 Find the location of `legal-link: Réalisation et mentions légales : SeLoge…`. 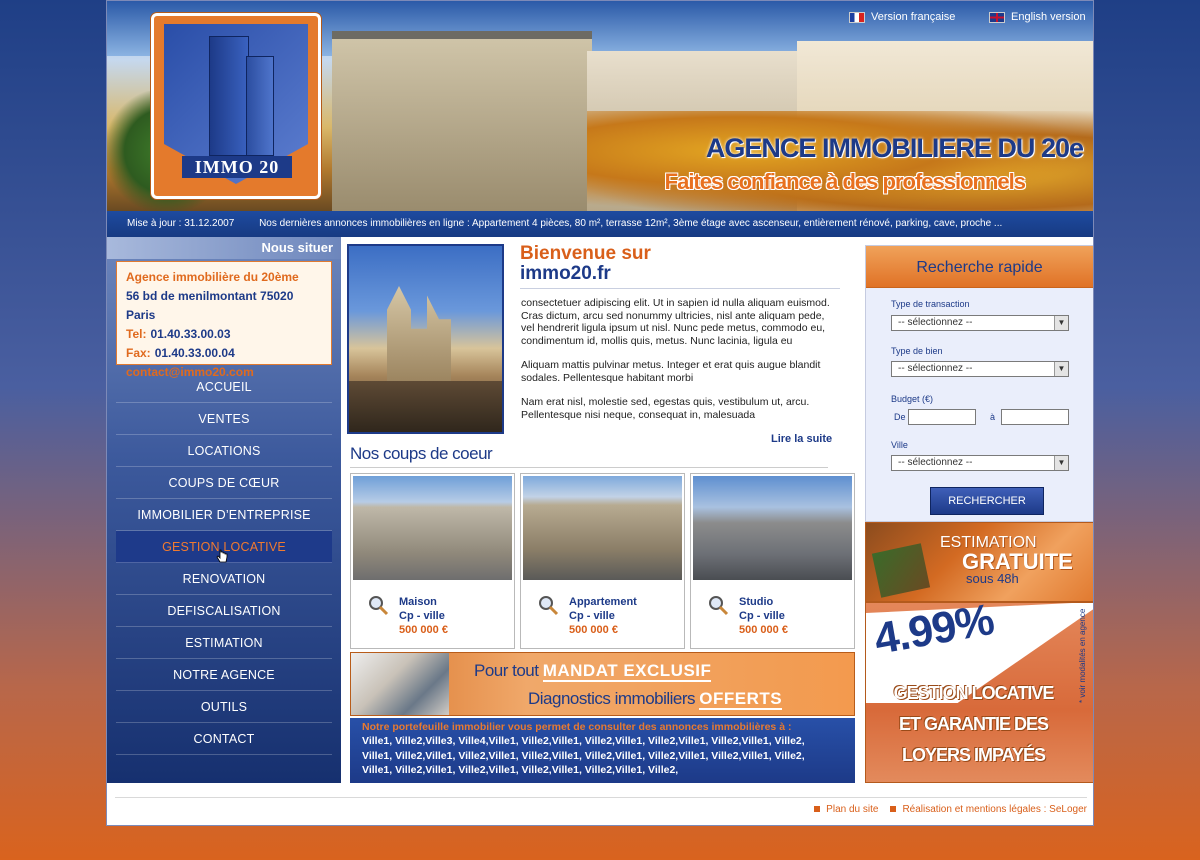

legal-link: Réalisation et mentions légales : SeLoge… is located at coordinates (988, 809).